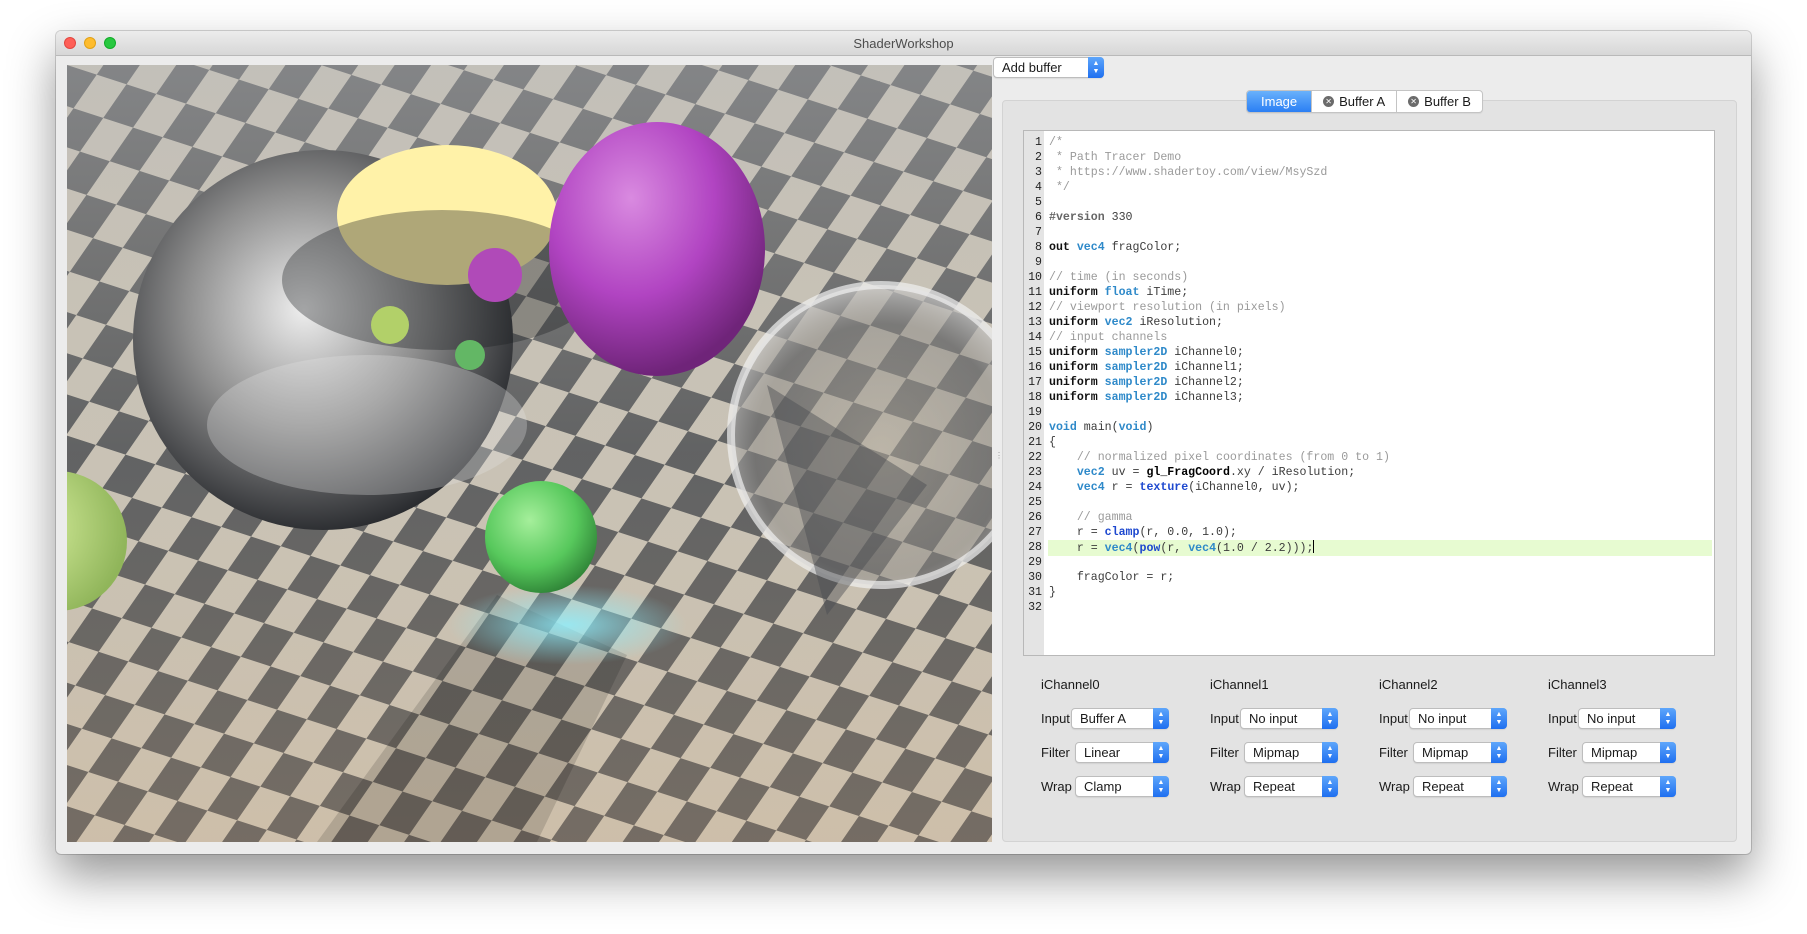 The image size is (1807, 934). What do you see at coordinates (1115, 247) in the screenshot?
I see `code-text: out vec4 fragColor;` at bounding box center [1115, 247].